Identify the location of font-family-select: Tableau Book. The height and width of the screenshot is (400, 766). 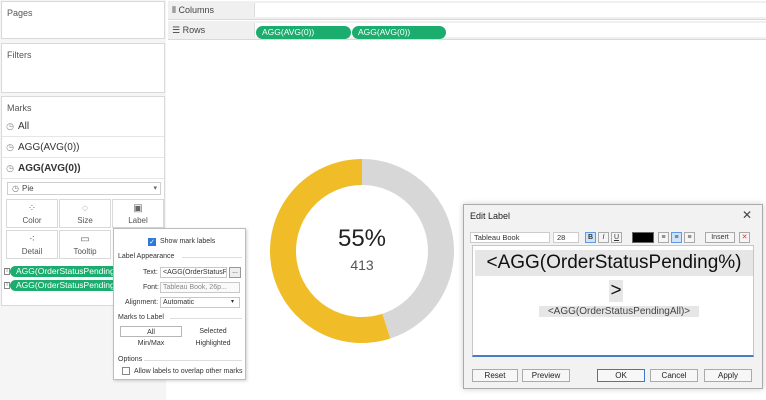
(510, 237).